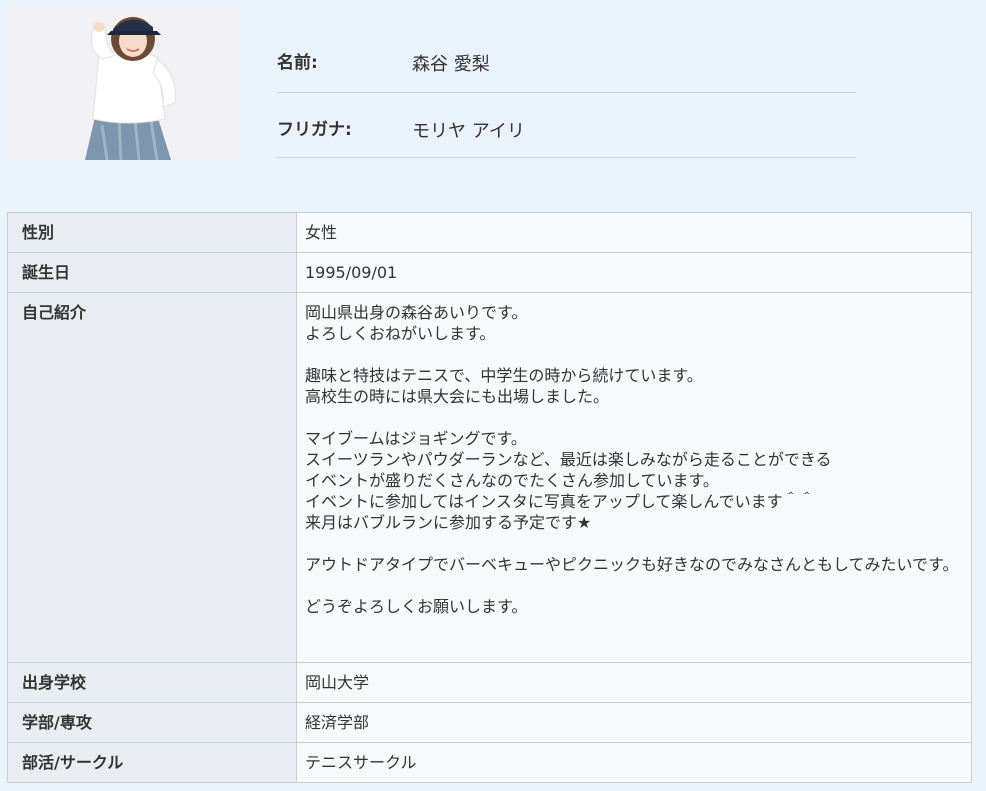 The height and width of the screenshot is (791, 986). What do you see at coordinates (121, 83) in the screenshot?
I see `profile-photo` at bounding box center [121, 83].